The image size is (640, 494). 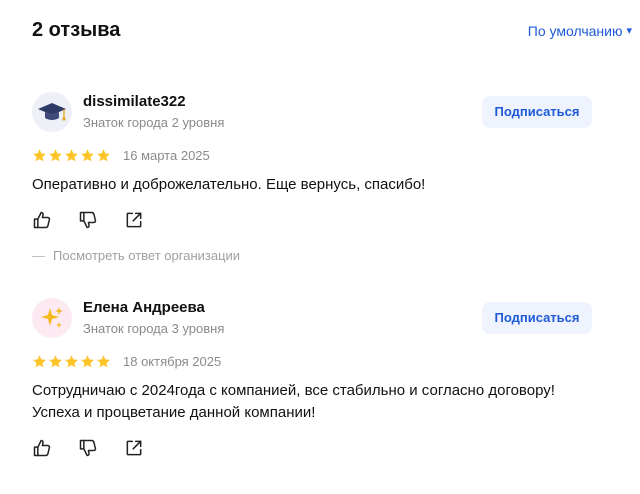 What do you see at coordinates (629, 31) in the screenshot?
I see `chevron-down-icon: ▾` at bounding box center [629, 31].